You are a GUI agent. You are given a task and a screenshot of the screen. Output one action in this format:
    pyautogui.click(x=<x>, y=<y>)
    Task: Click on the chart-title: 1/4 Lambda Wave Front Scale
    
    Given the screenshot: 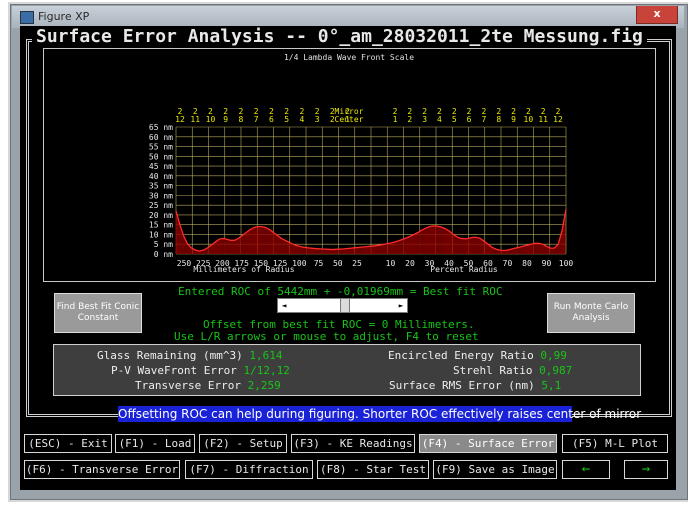 What is the action you would take?
    pyautogui.click(x=349, y=57)
    